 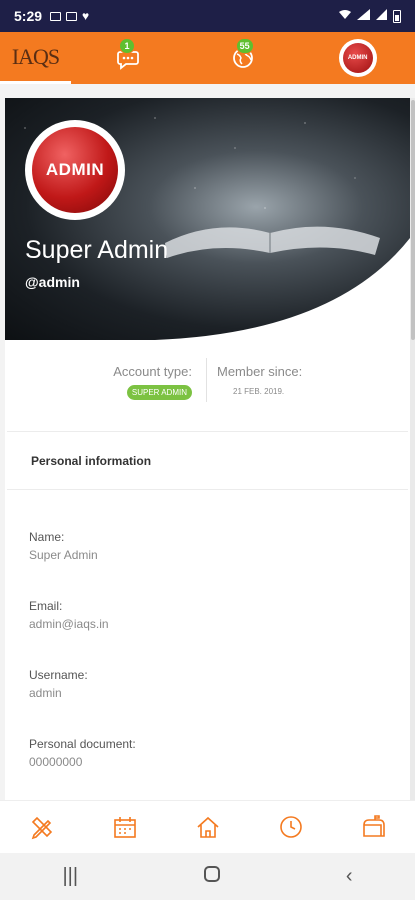 What do you see at coordinates (397, 16) in the screenshot?
I see `battery-icon` at bounding box center [397, 16].